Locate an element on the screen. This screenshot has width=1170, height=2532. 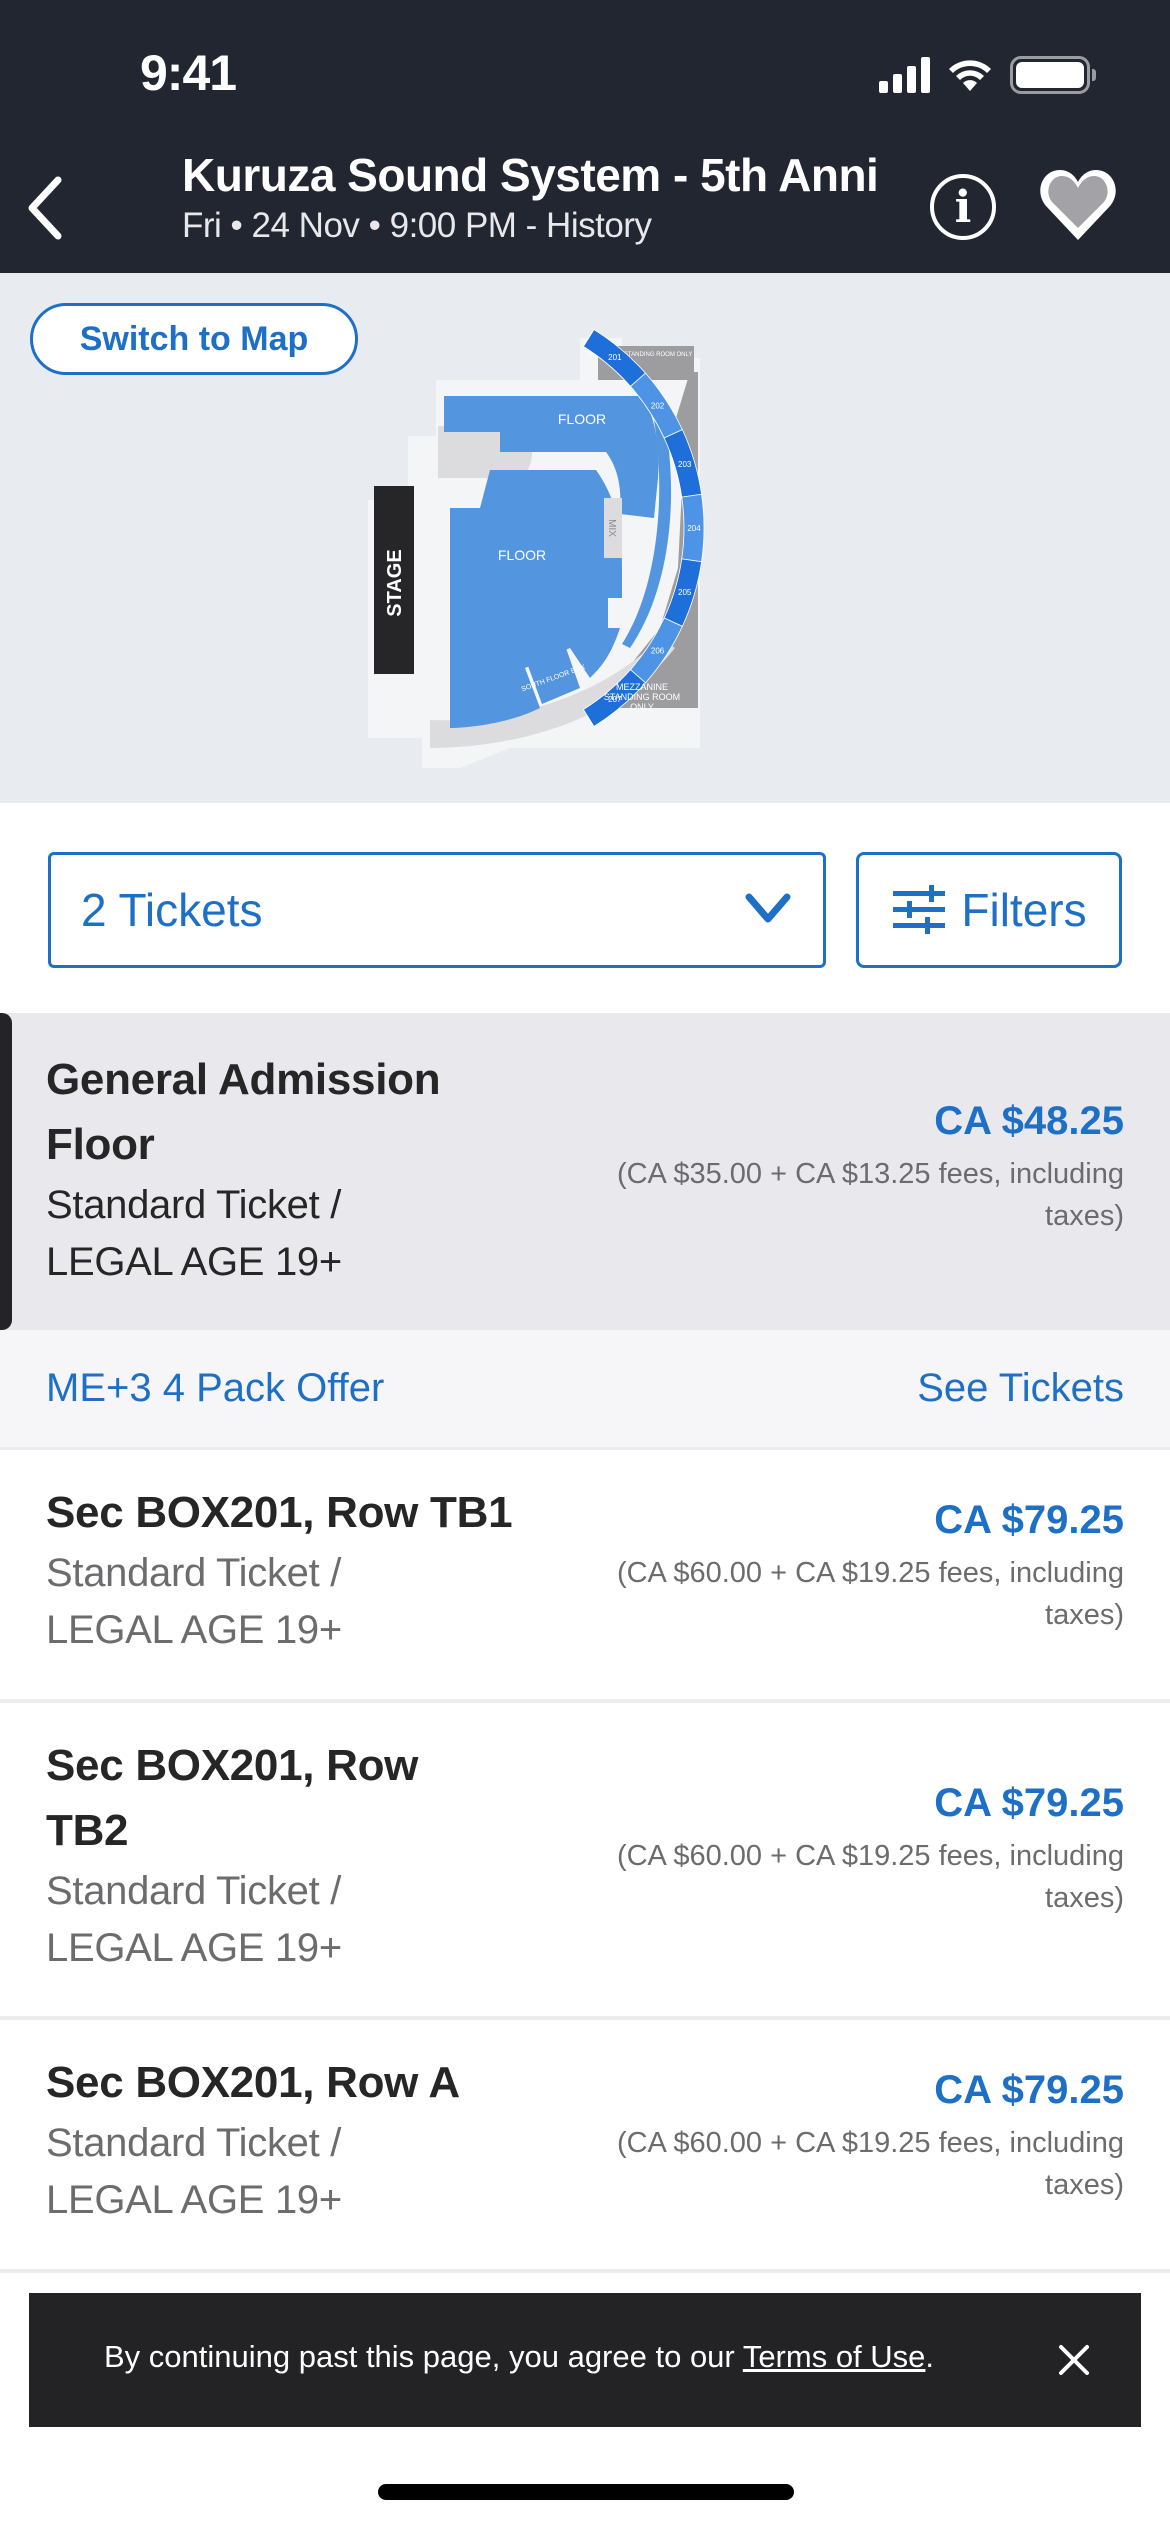
stage-label: STAGE is located at coordinates (395, 582).